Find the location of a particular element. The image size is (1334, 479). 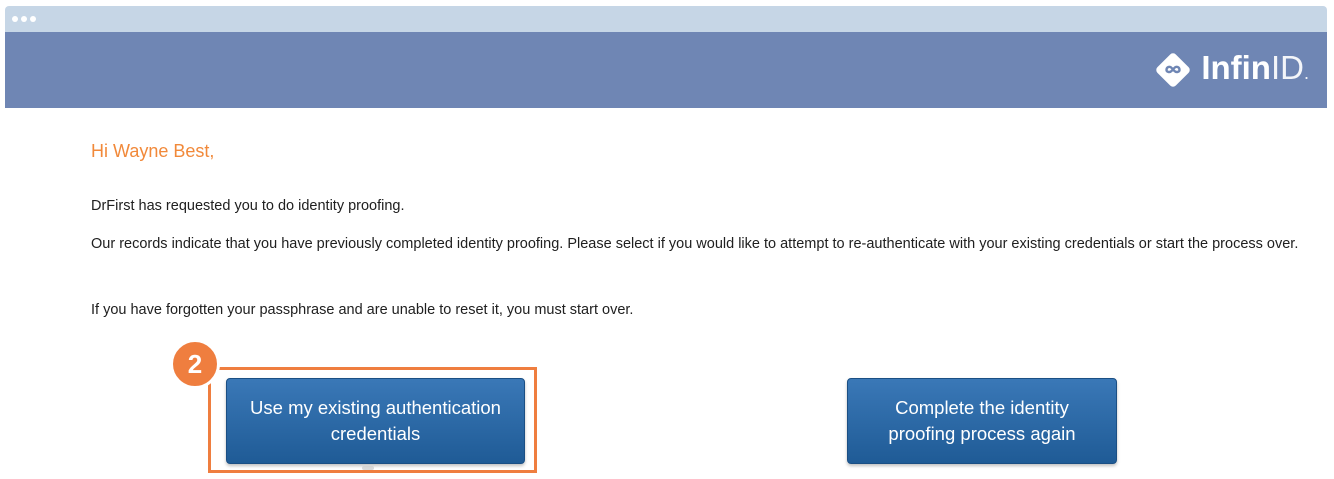

browser-title-bar is located at coordinates (666, 19).